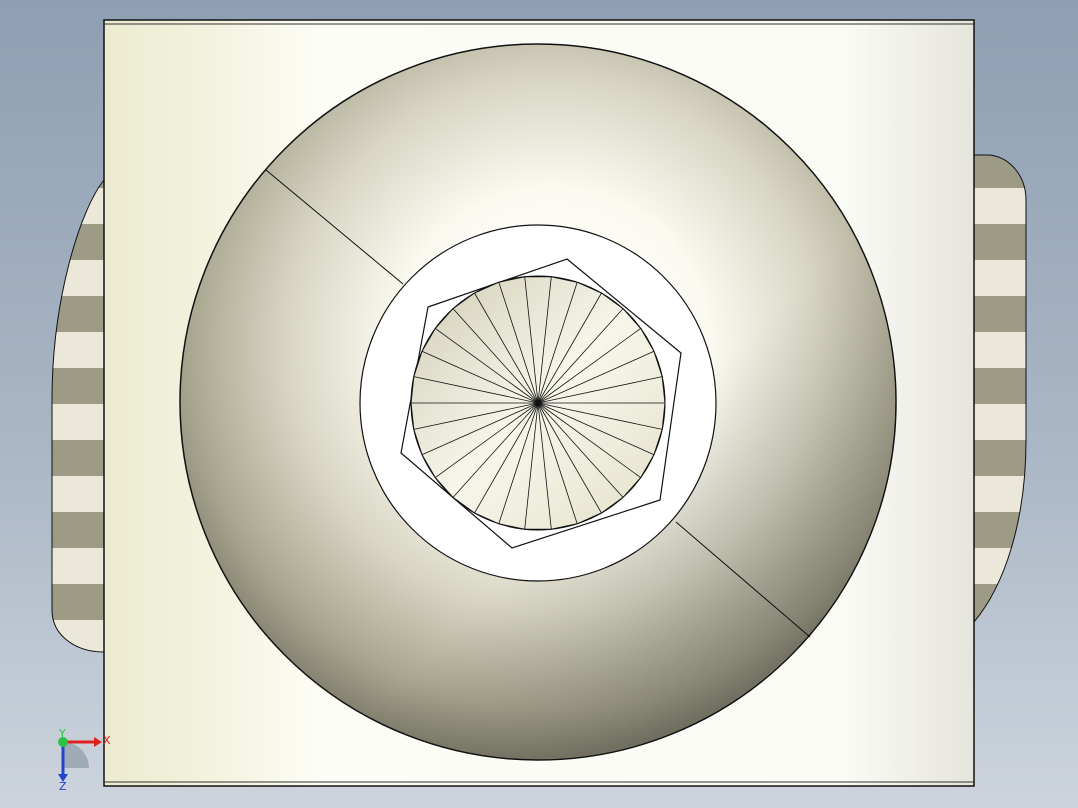  Describe the element at coordinates (78, 415) in the screenshot. I see `left-flange` at that location.